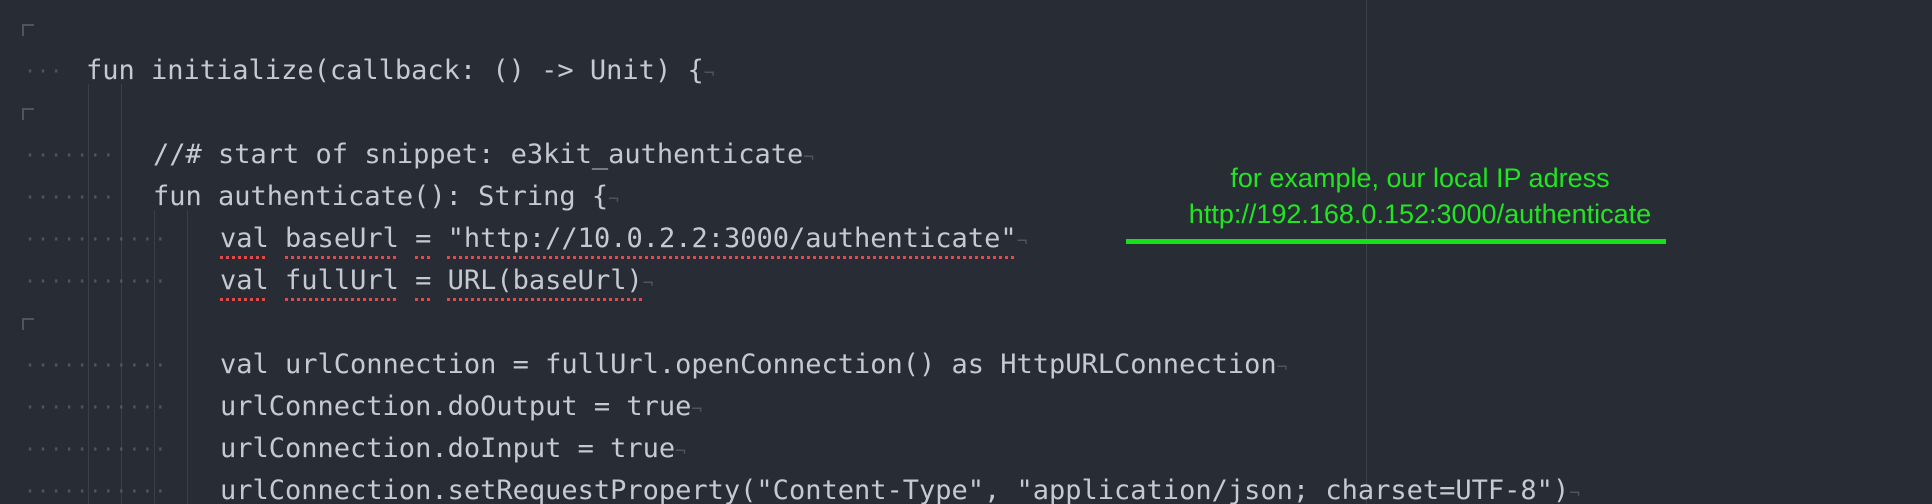  What do you see at coordinates (1420, 214) in the screenshot?
I see `annotation-line-2: http://192.168.0.152:3000/authenticate` at bounding box center [1420, 214].